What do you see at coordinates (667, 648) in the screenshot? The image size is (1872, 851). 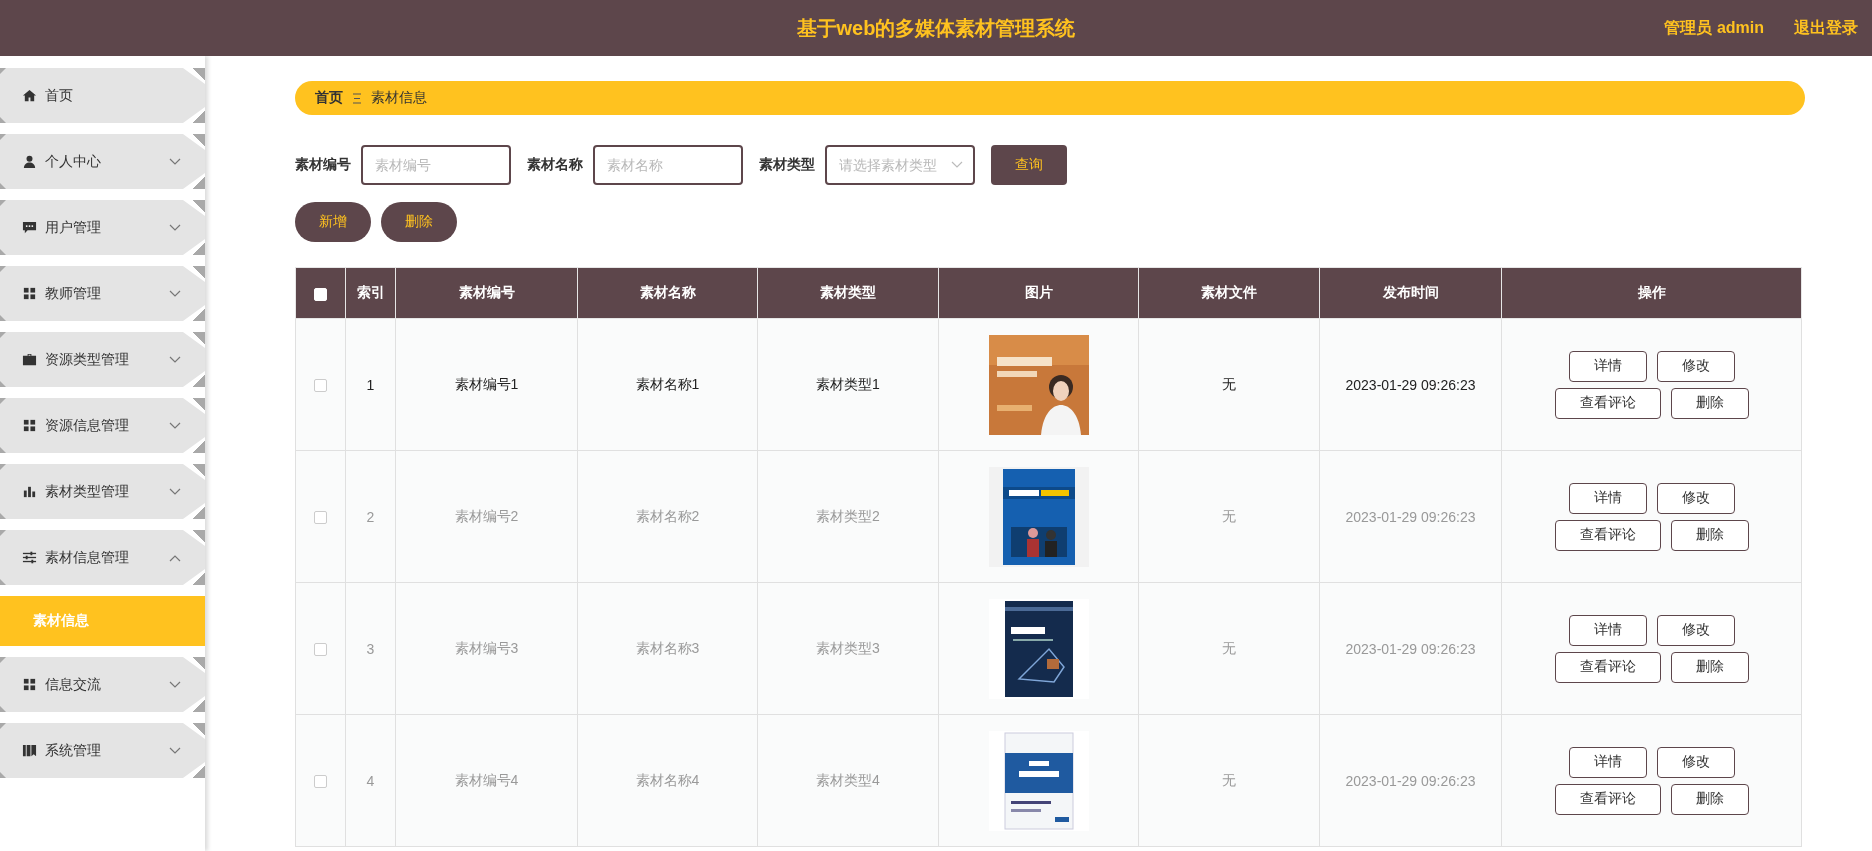 I see `table-cell: 素材名称3` at bounding box center [667, 648].